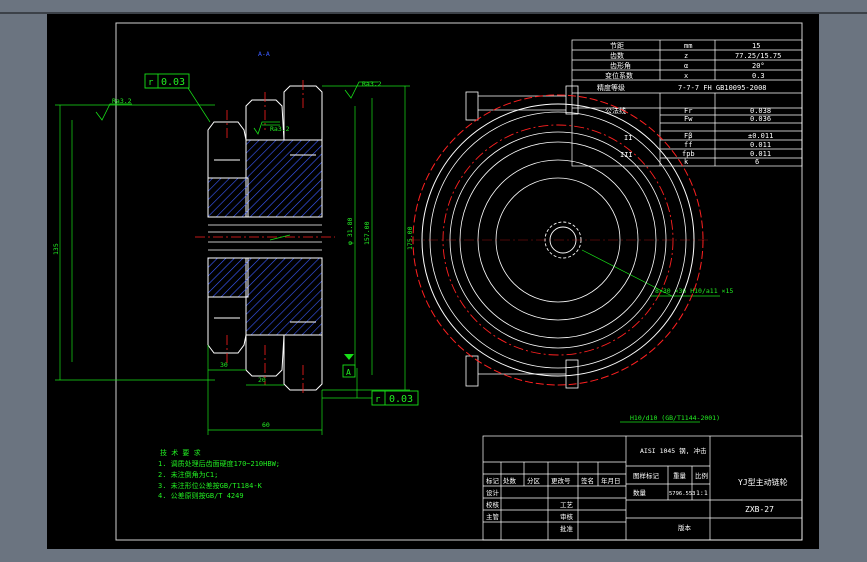 The width and height of the screenshot is (867, 562). What do you see at coordinates (646, 475) in the screenshot?
I see `sheet-label: 图样标记` at bounding box center [646, 475].